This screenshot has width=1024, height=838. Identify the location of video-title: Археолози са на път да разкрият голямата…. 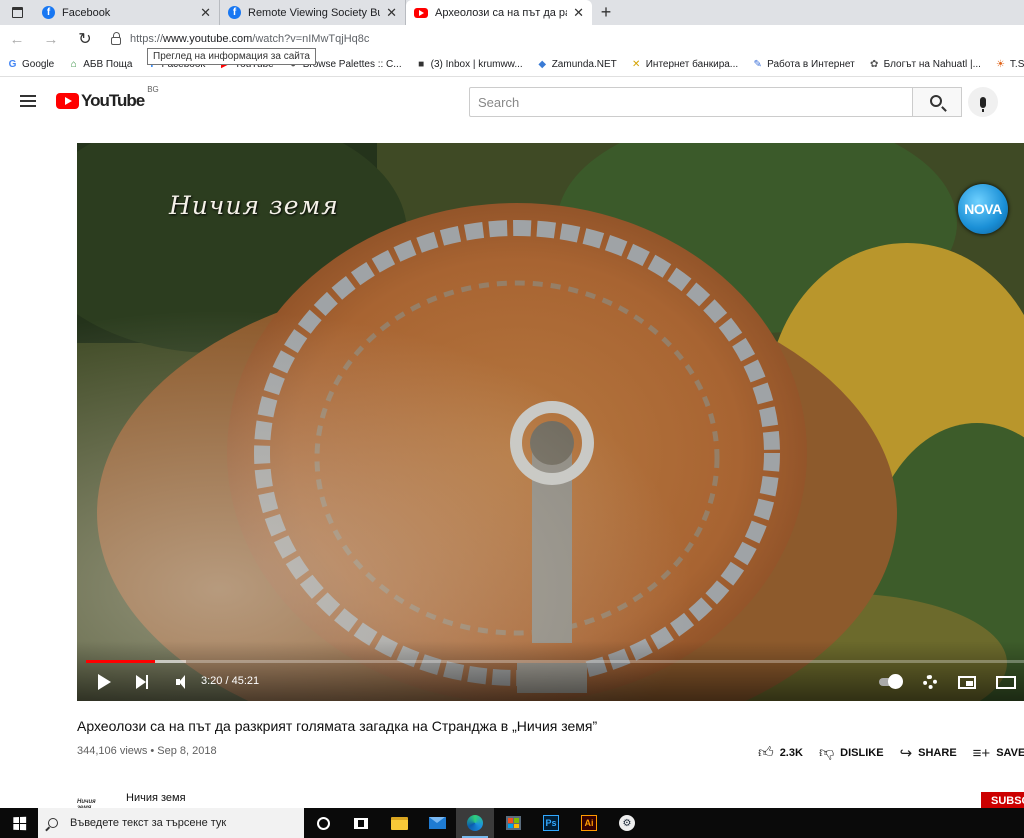
(337, 726).